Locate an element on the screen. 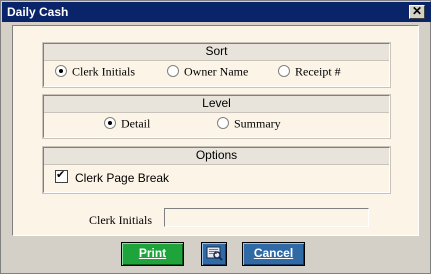  sort-group: Sort Clerk Initials Owner Name Receipt # is located at coordinates (216, 65).